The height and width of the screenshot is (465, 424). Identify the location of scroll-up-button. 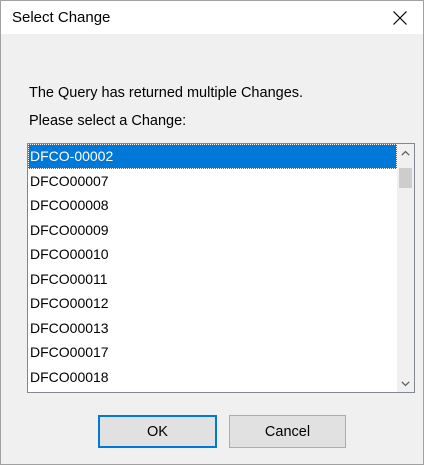
(405, 152).